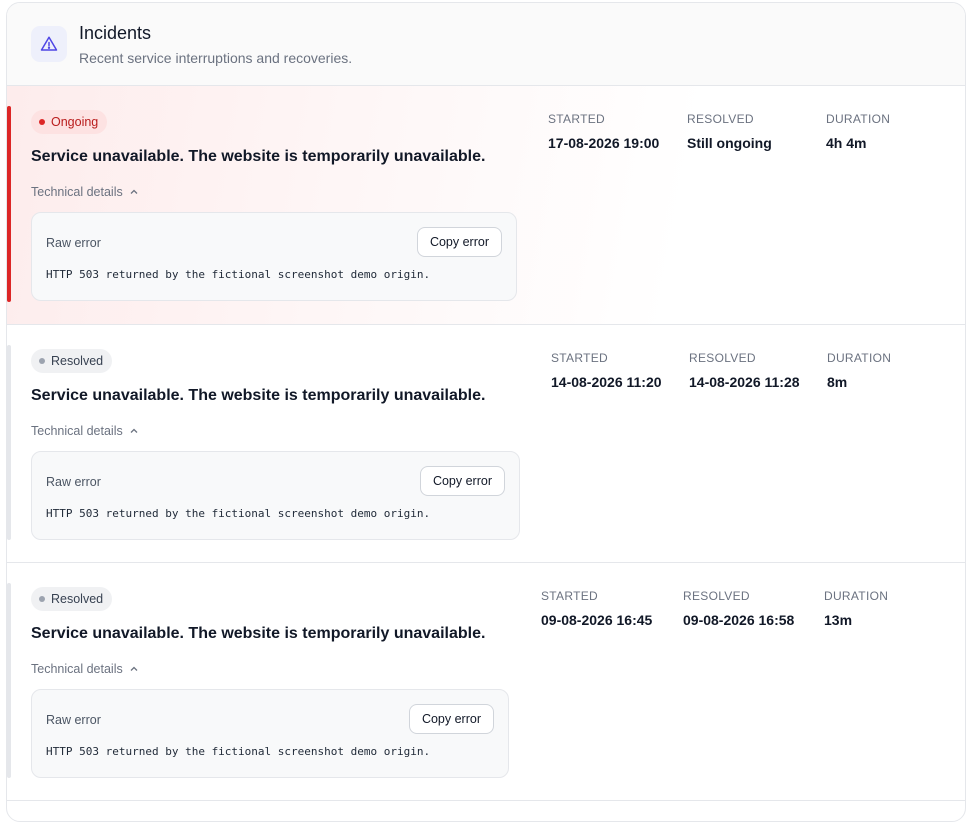  What do you see at coordinates (739, 620) in the screenshot?
I see `resolved-value: 09-08-2026 16:58` at bounding box center [739, 620].